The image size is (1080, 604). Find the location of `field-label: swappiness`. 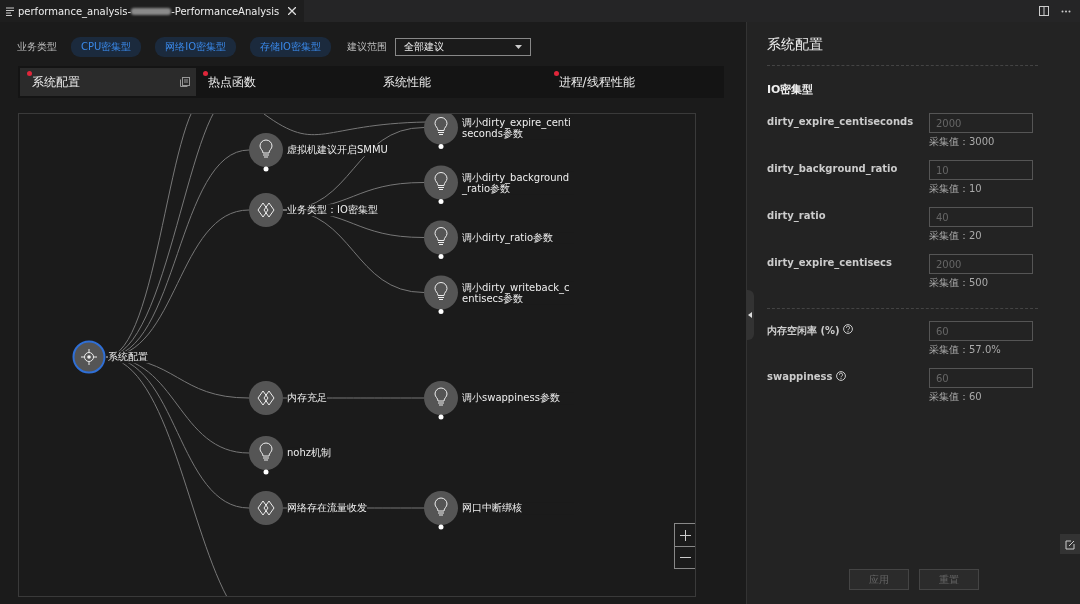

field-label: swappiness is located at coordinates (800, 376).